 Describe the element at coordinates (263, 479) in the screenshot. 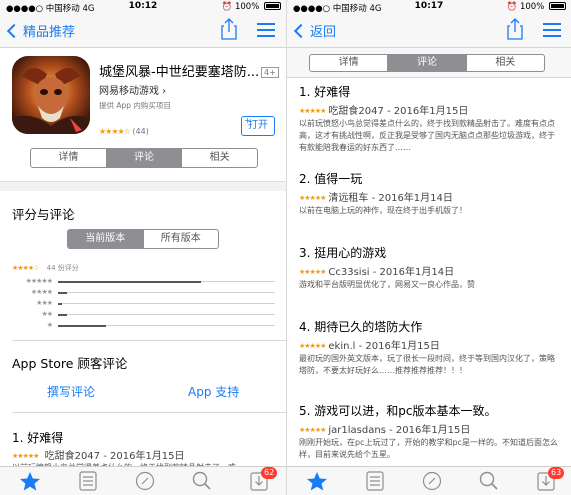

I see `updates-tab: 62` at that location.